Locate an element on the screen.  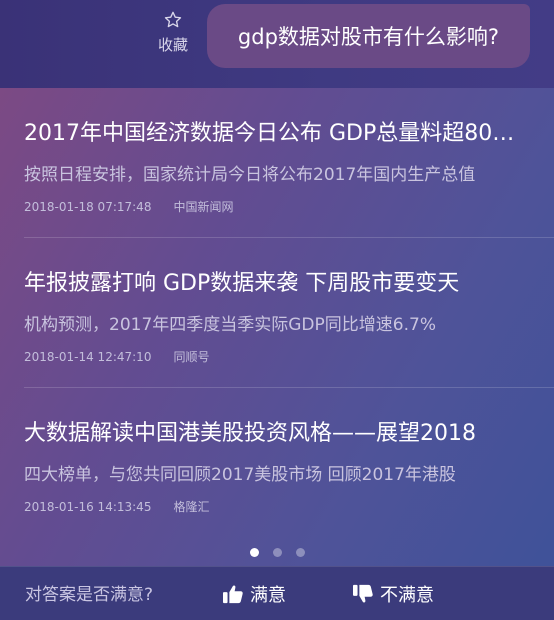
pagination-dots is located at coordinates (277, 549).